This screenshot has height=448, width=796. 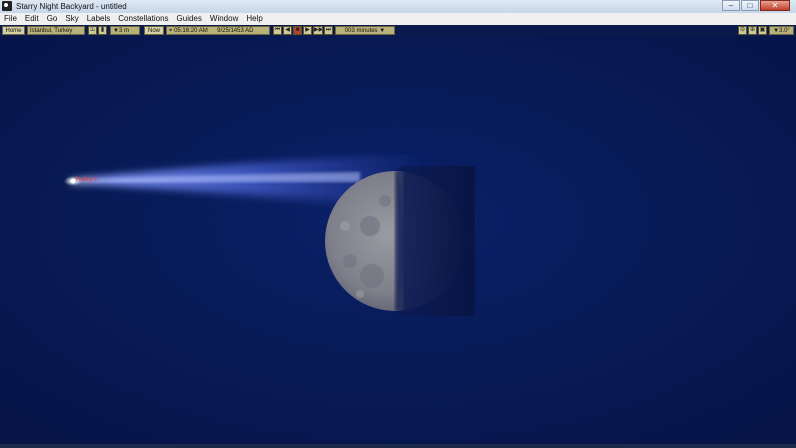 What do you see at coordinates (277, 30) in the screenshot?
I see `skip-back-icon: ⏮` at bounding box center [277, 30].